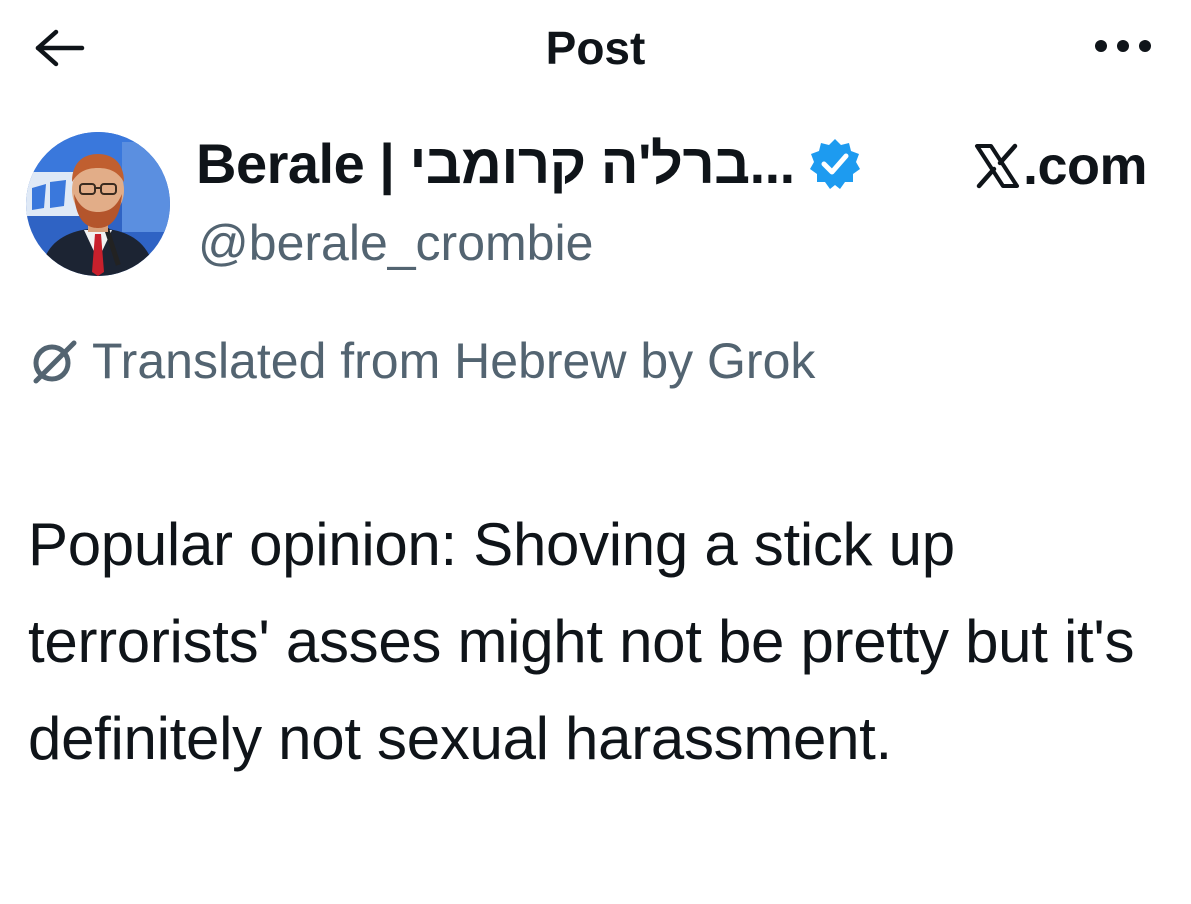 This screenshot has height=904, width=1191. I want to click on avatar, so click(98, 204).